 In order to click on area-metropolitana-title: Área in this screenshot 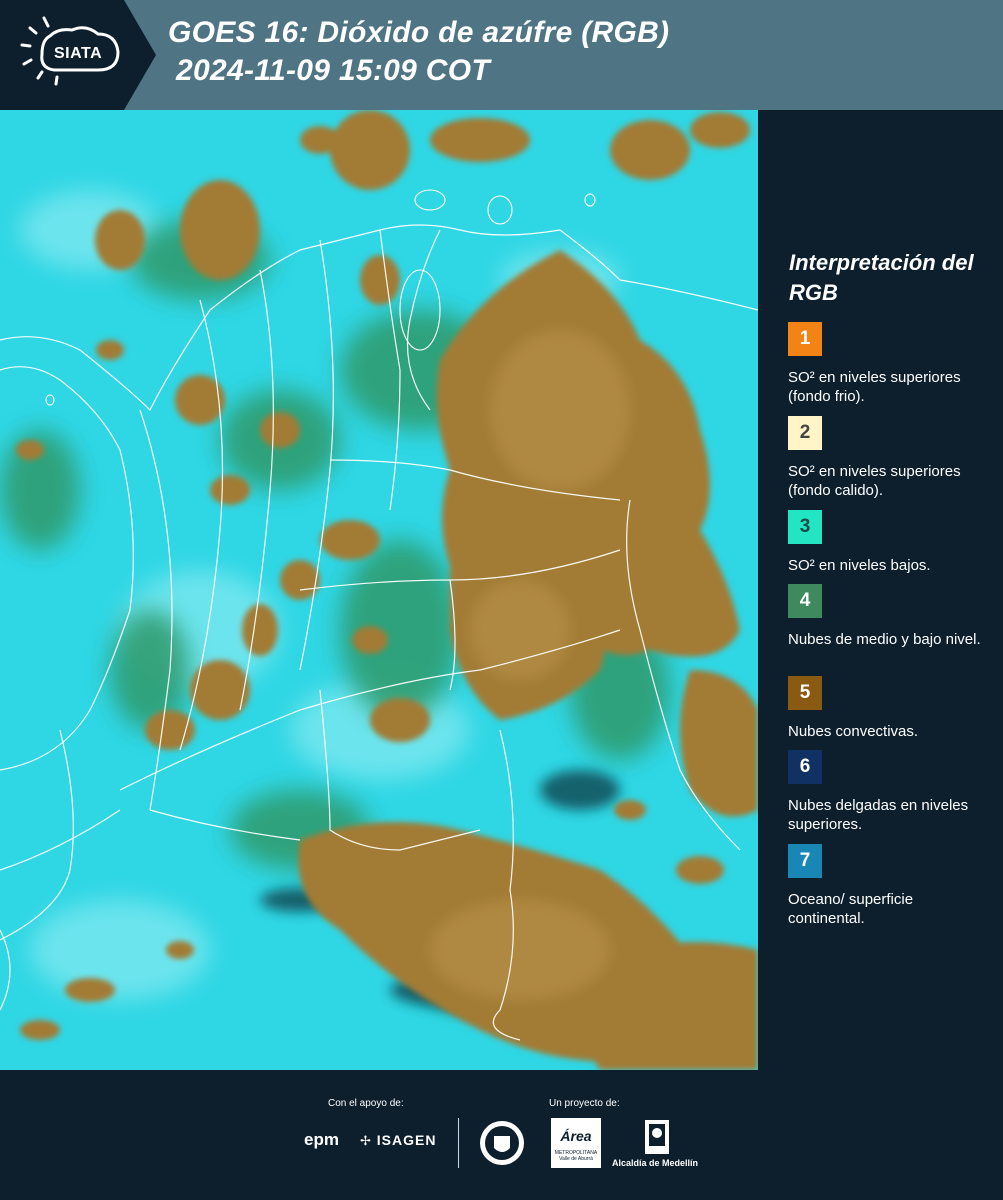, I will do `click(576, 1136)`.